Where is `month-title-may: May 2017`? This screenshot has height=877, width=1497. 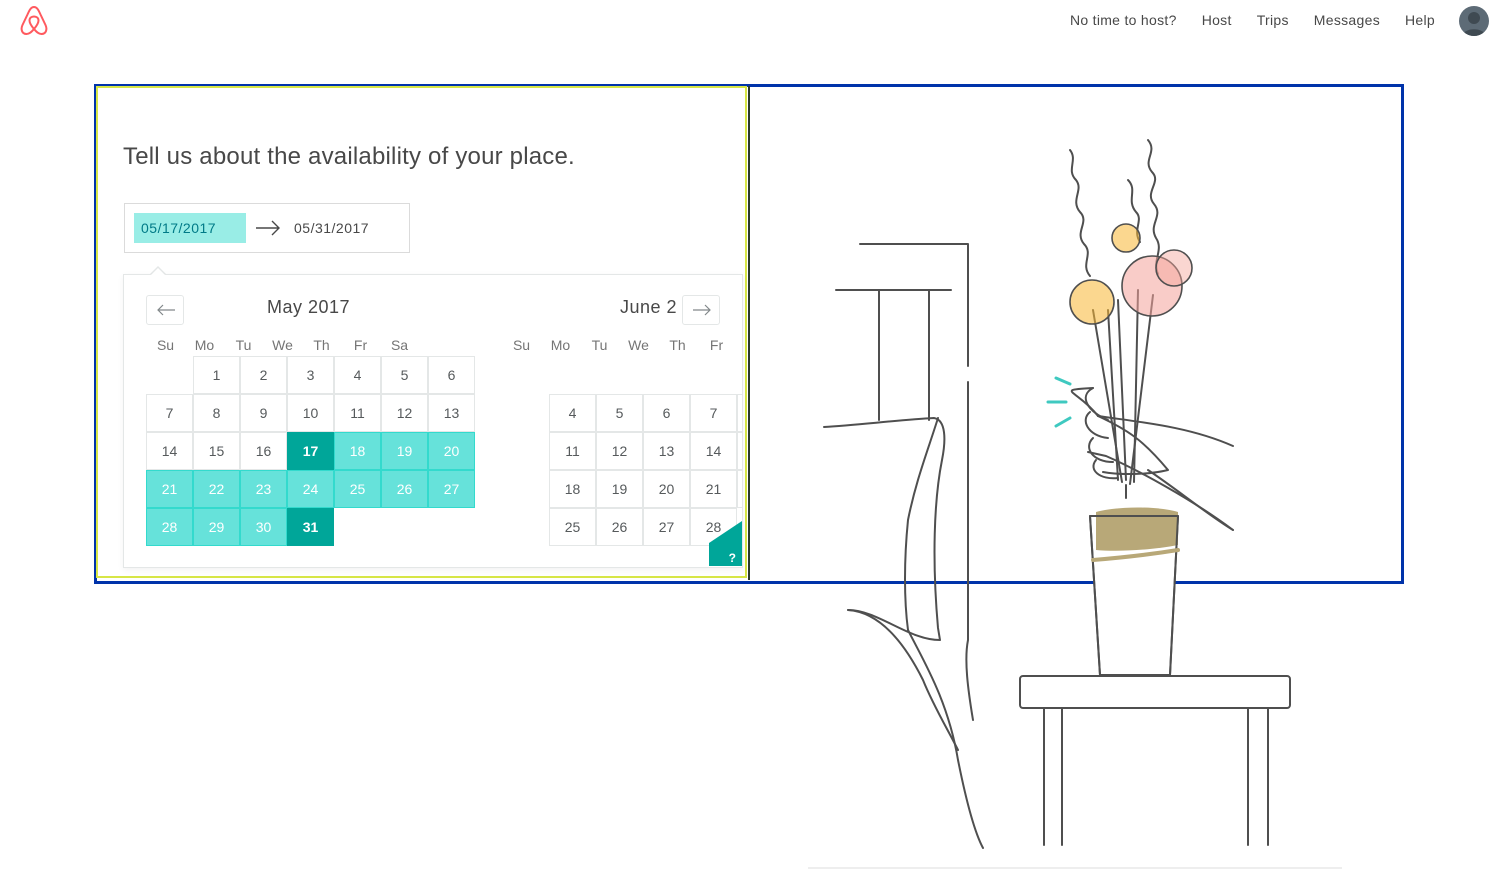
month-title-may: May 2017 is located at coordinates (309, 307).